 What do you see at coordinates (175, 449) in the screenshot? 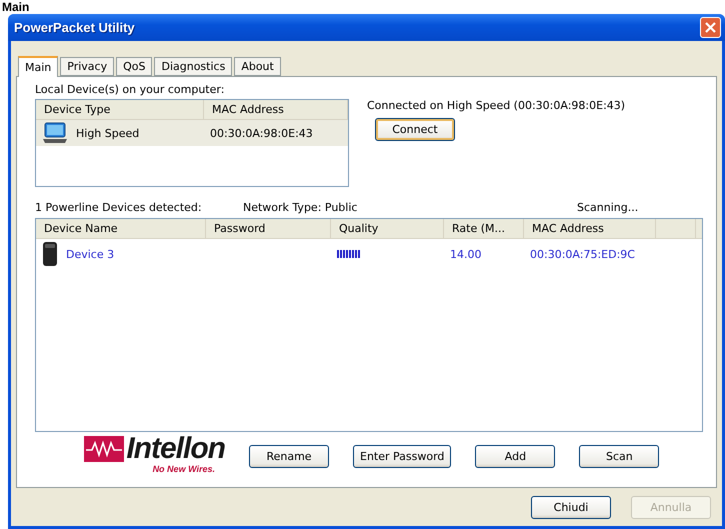
I see `logo-name: Intellon` at bounding box center [175, 449].